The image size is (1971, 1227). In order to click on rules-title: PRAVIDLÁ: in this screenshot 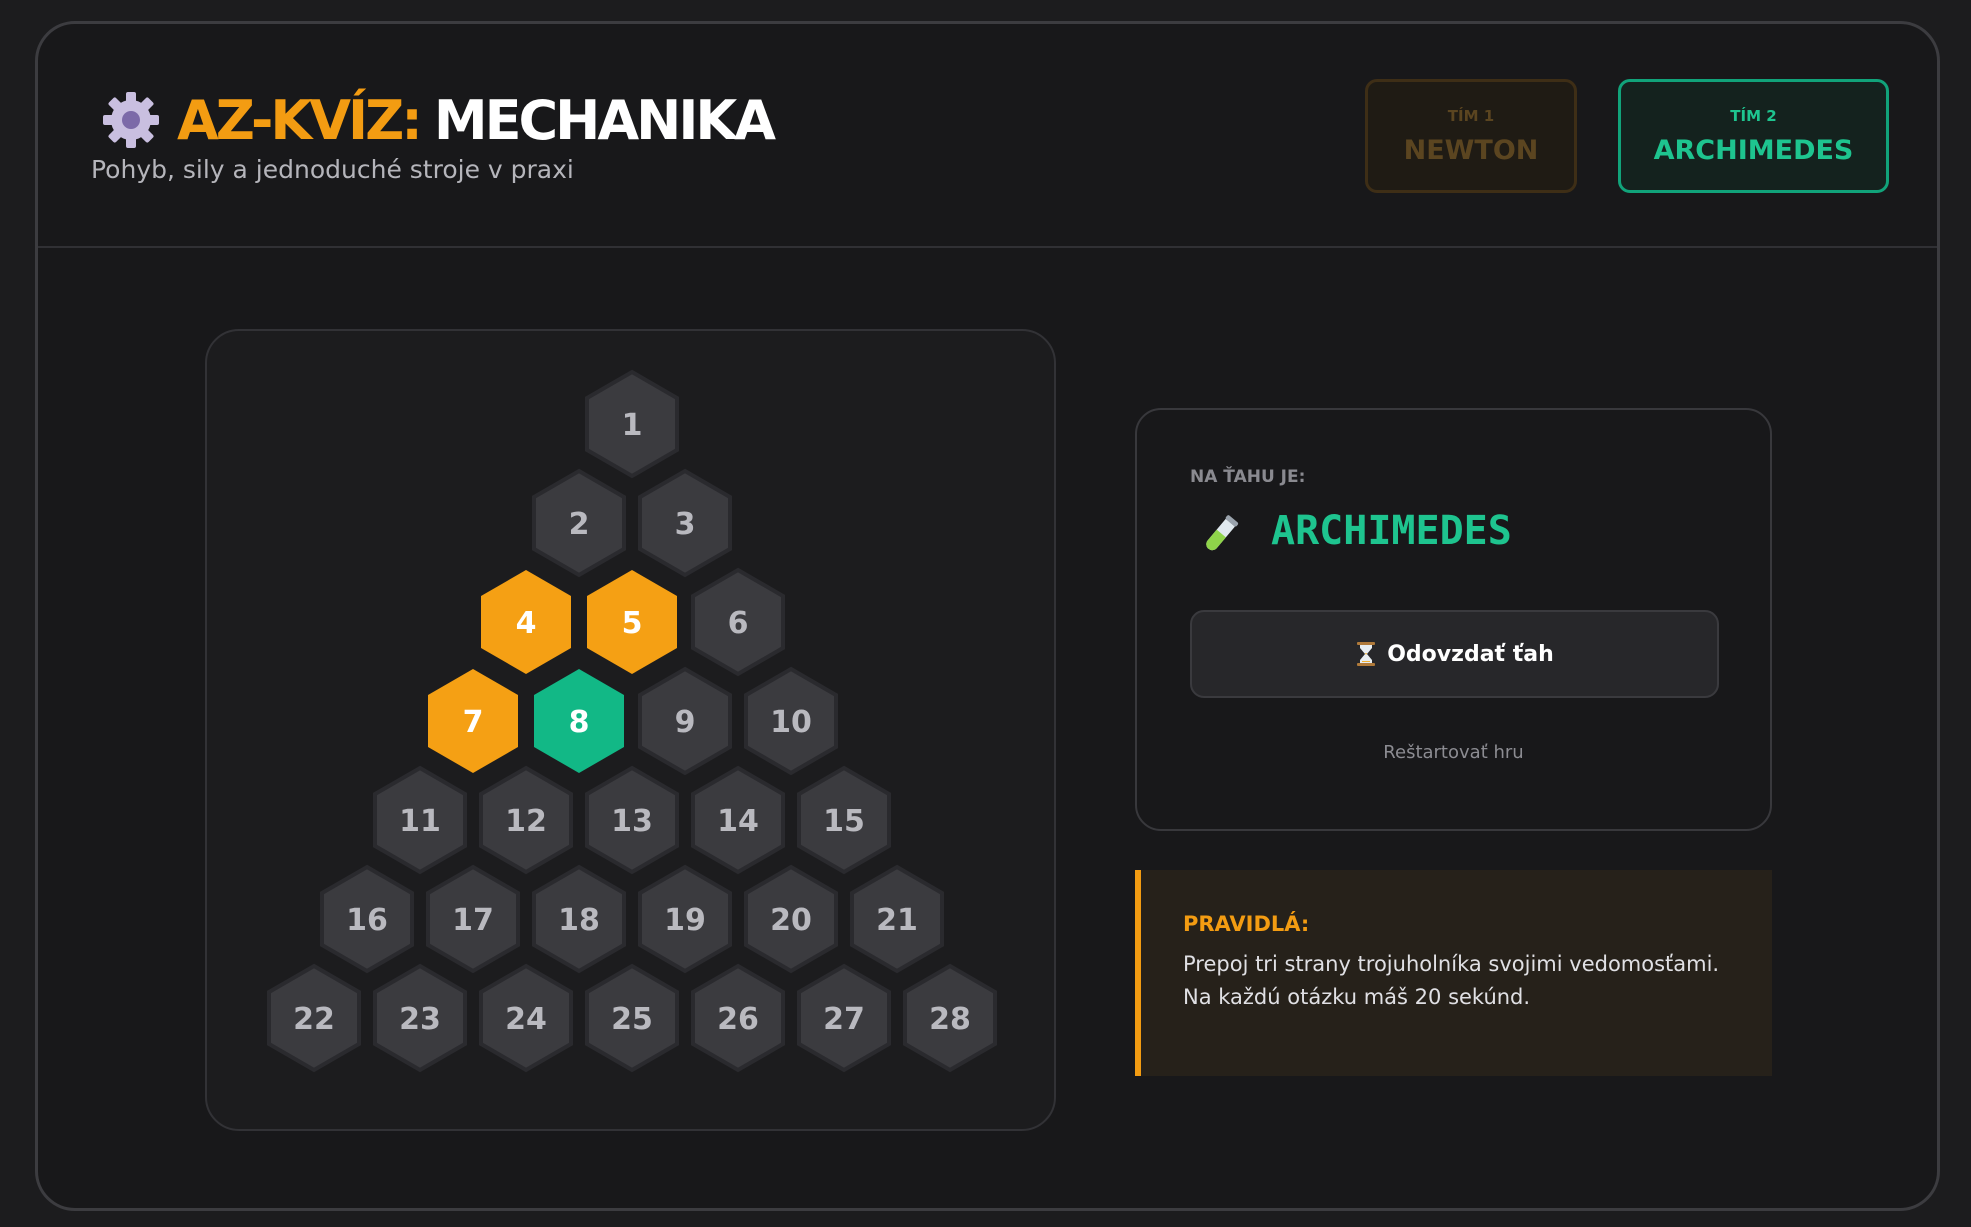, I will do `click(1246, 924)`.